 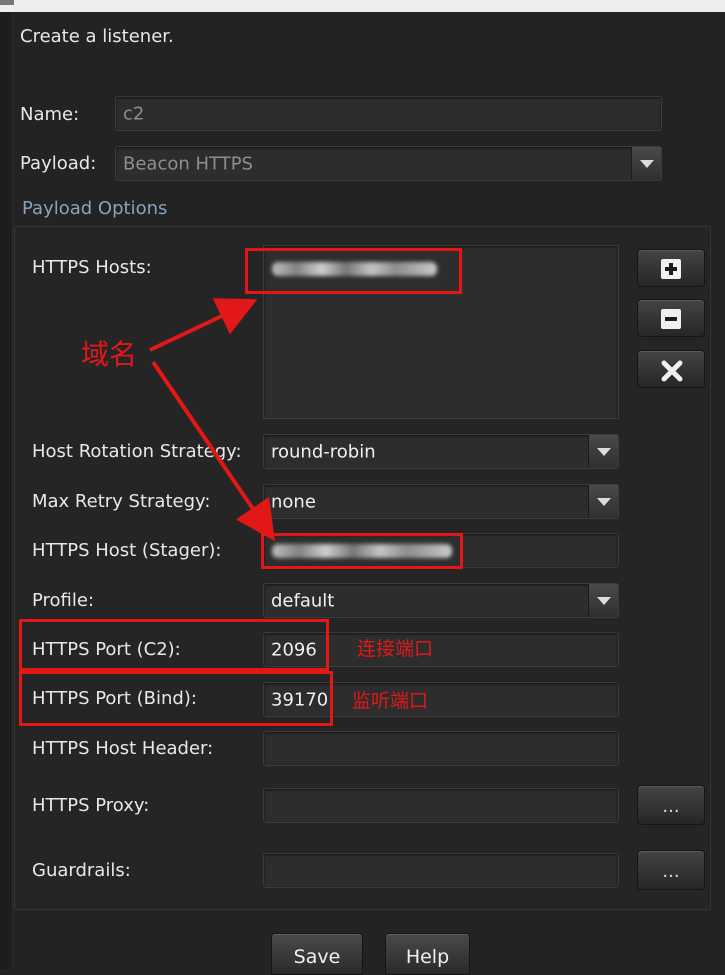 What do you see at coordinates (213, 451) in the screenshot?
I see `arrow-to-stager-host` at bounding box center [213, 451].